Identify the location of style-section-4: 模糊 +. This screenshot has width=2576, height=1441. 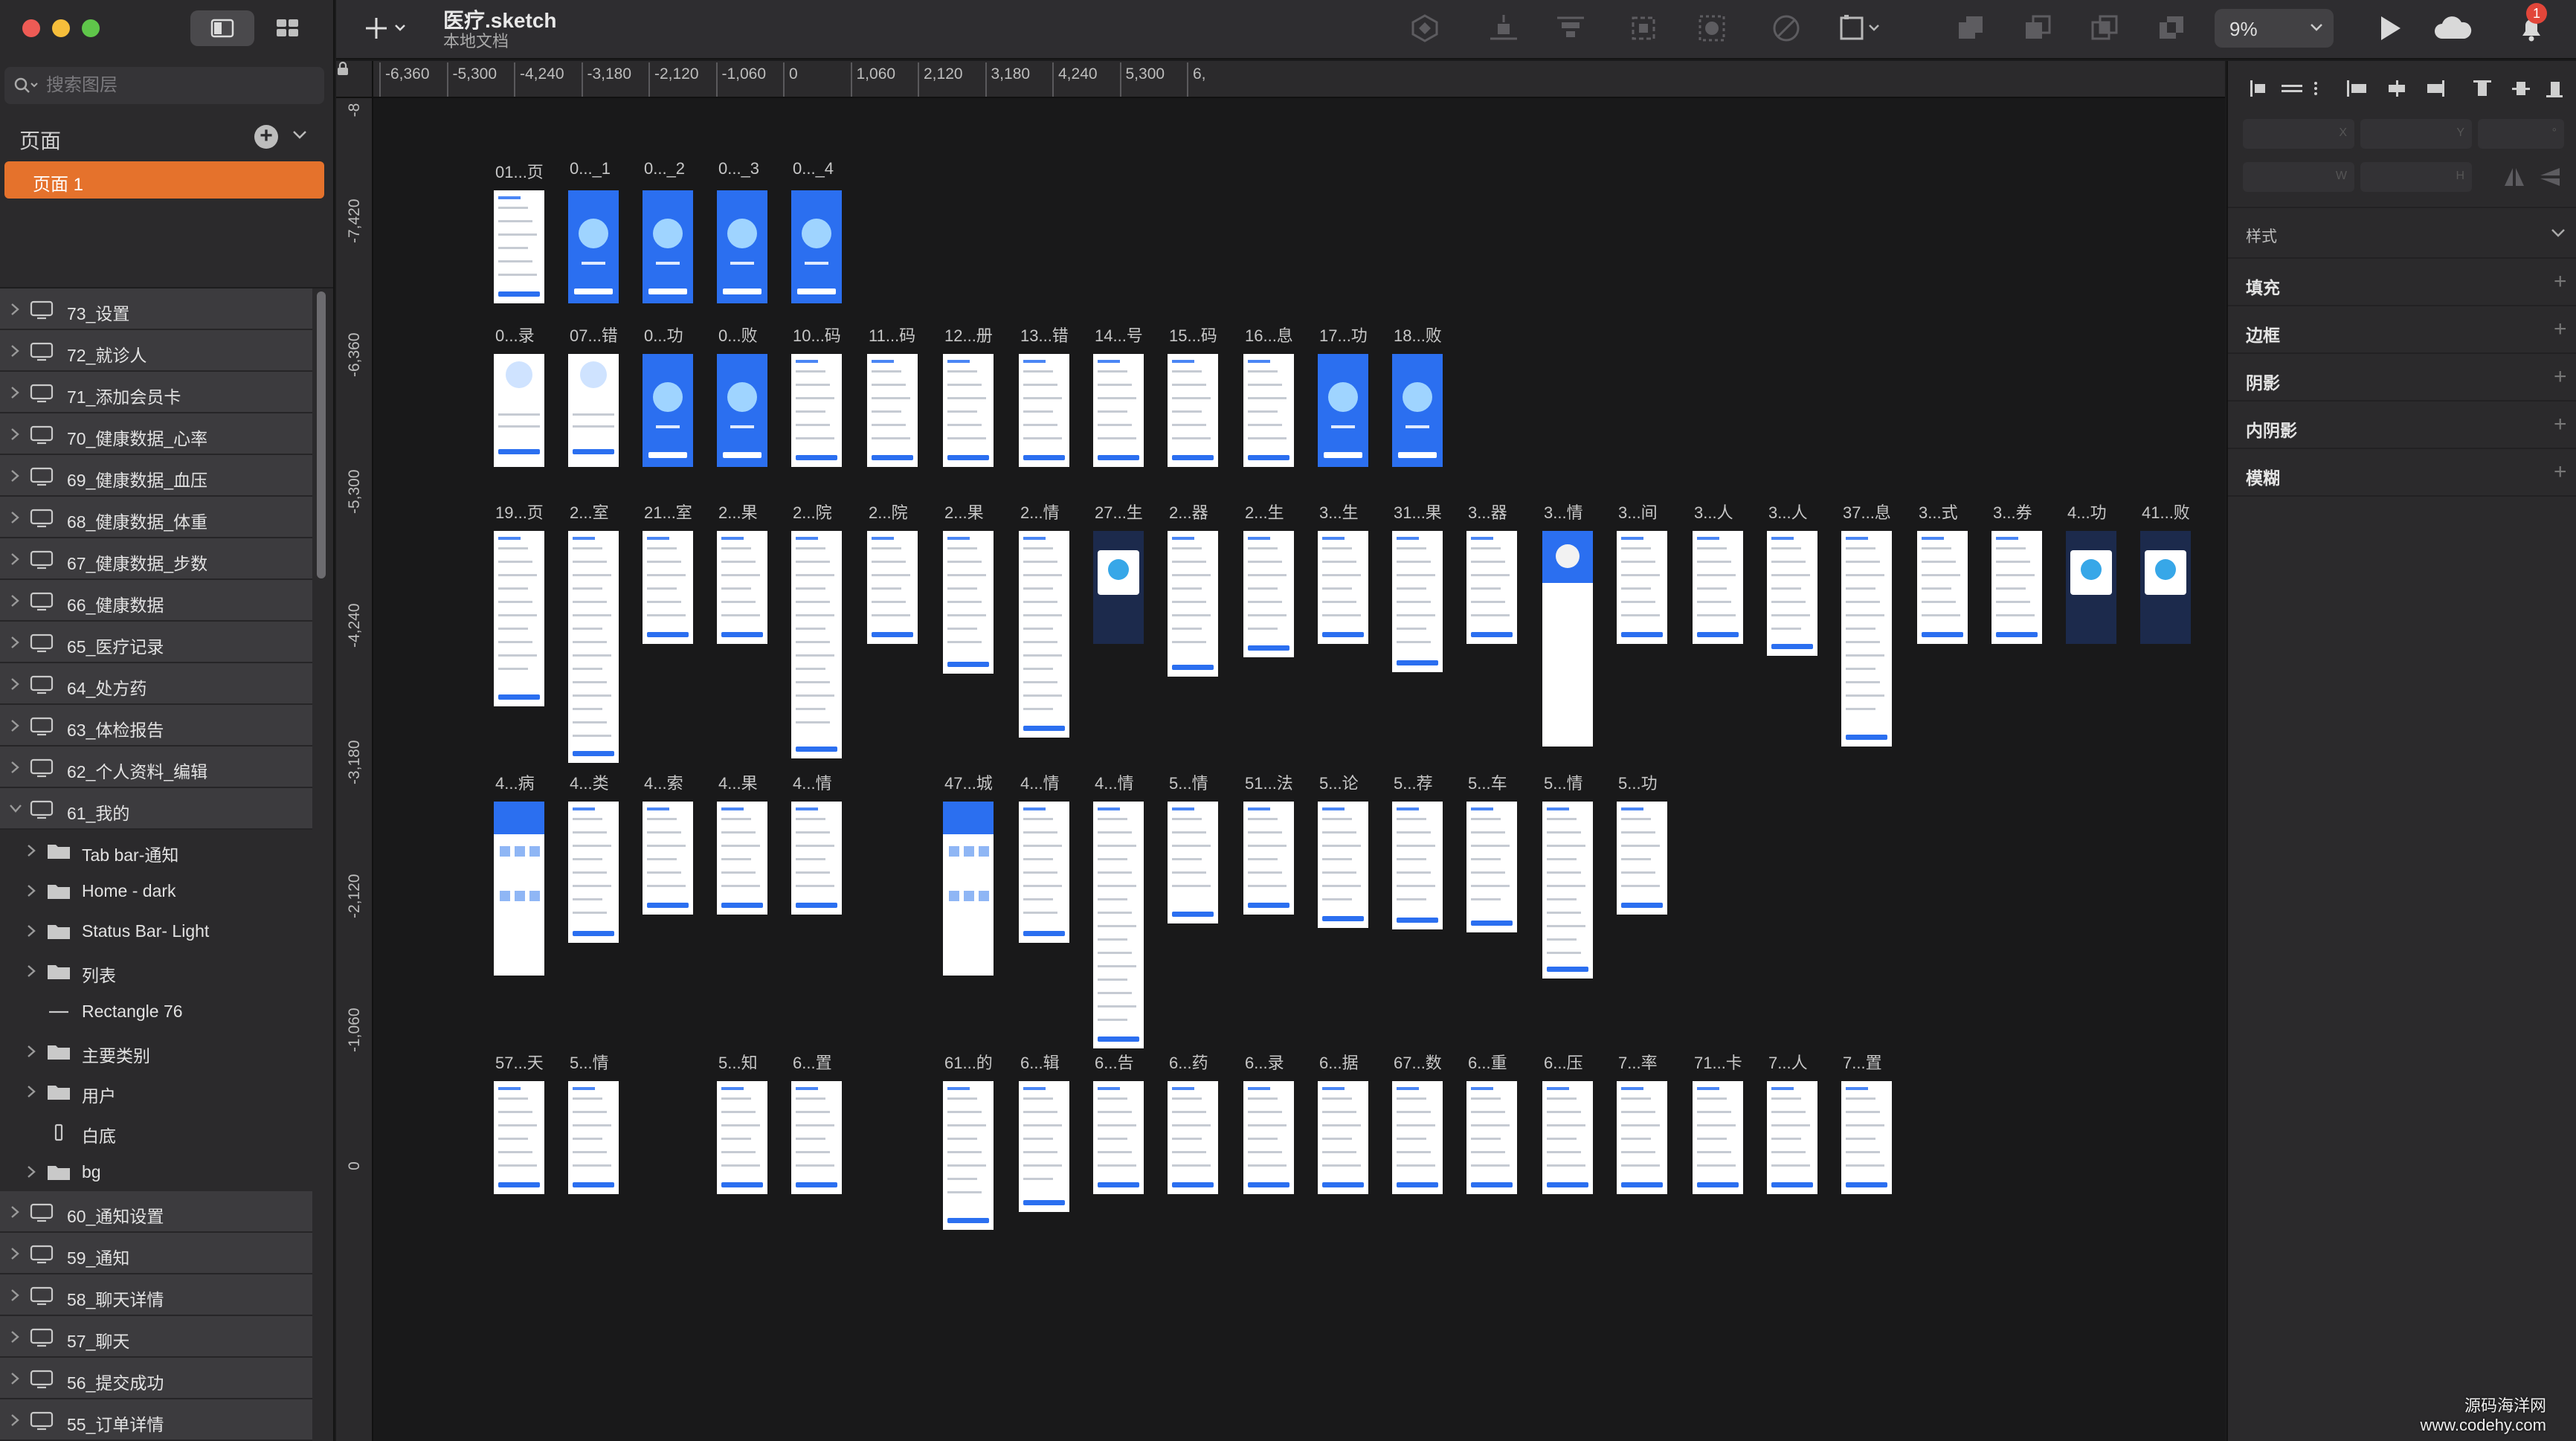
(2402, 473).